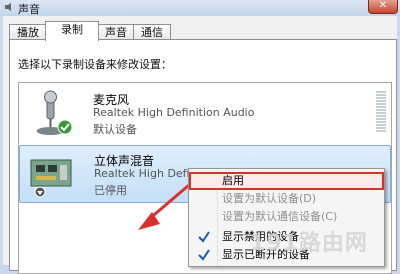  I want to click on speaker-icon, so click(8, 7).